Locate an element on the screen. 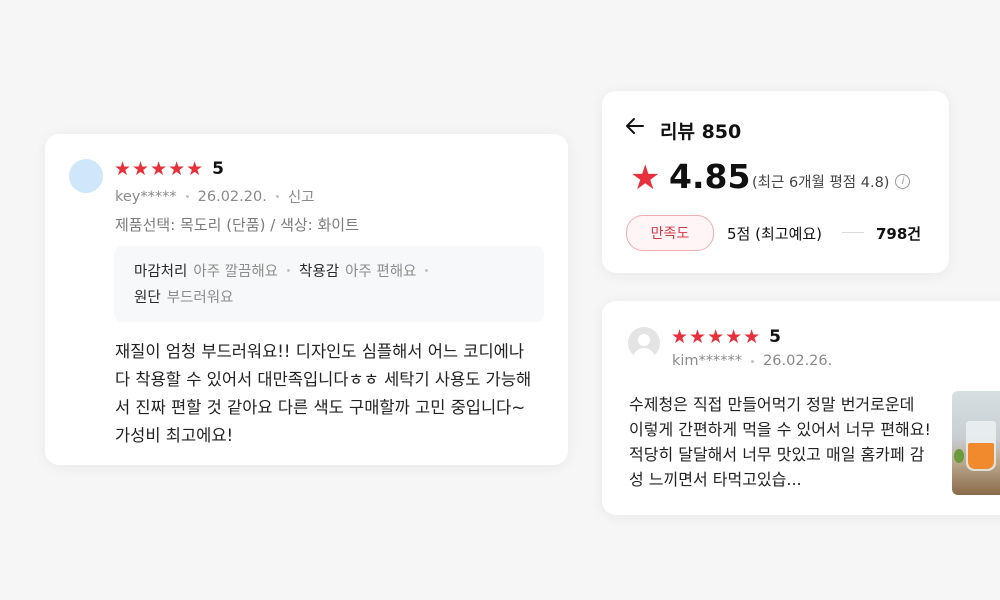 This screenshot has height=600, width=1000. attribute-key: 원단 is located at coordinates (147, 298).